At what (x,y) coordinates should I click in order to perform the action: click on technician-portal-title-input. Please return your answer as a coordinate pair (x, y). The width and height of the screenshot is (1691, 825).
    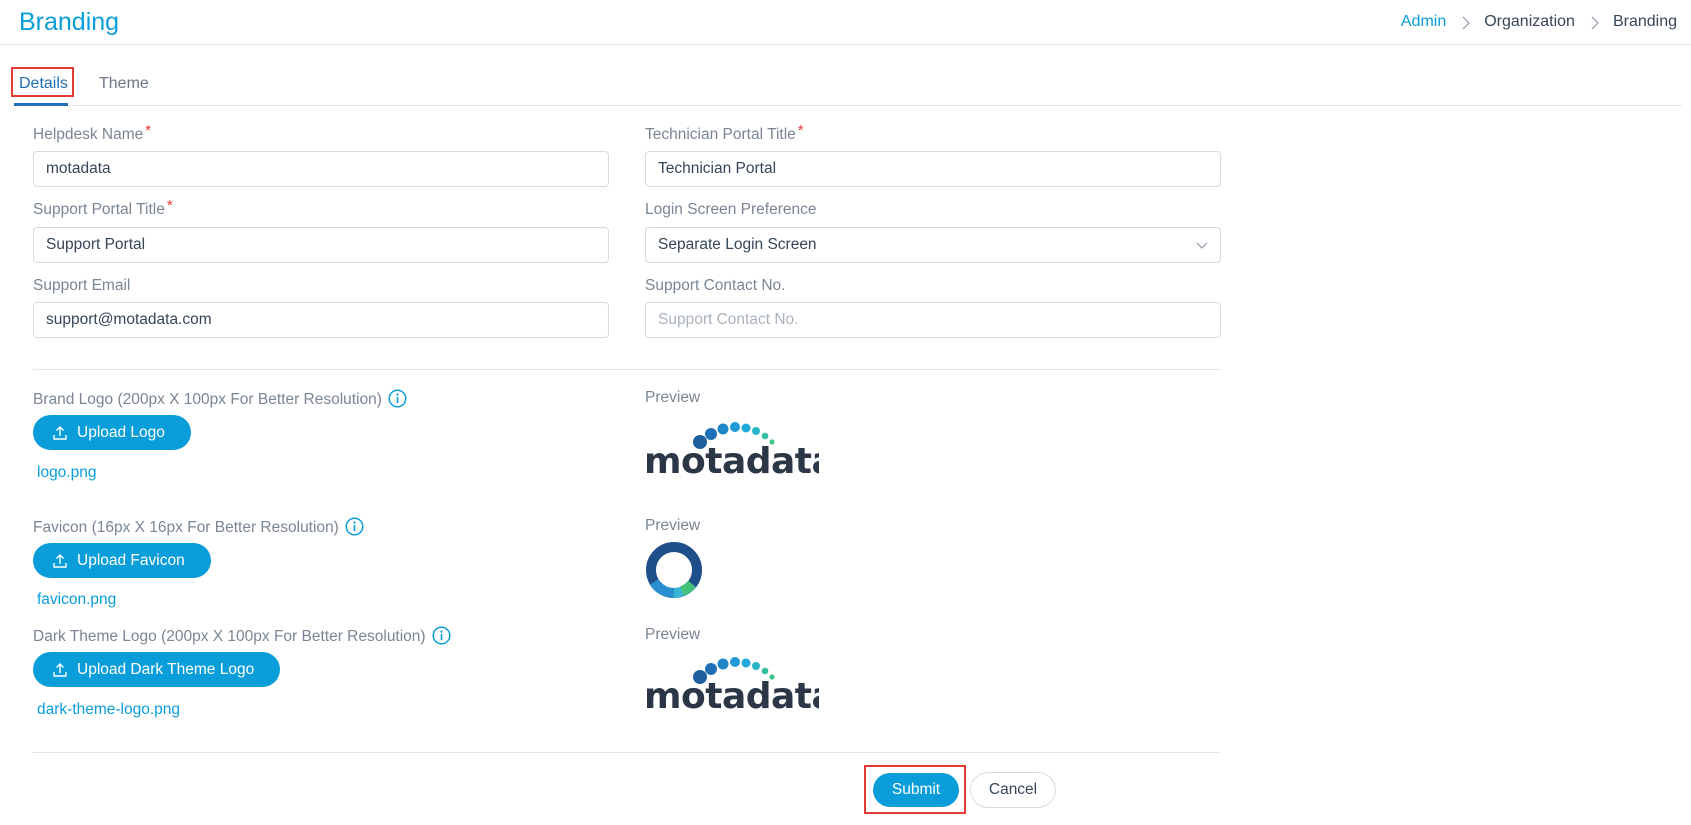
    Looking at the image, I should click on (933, 169).